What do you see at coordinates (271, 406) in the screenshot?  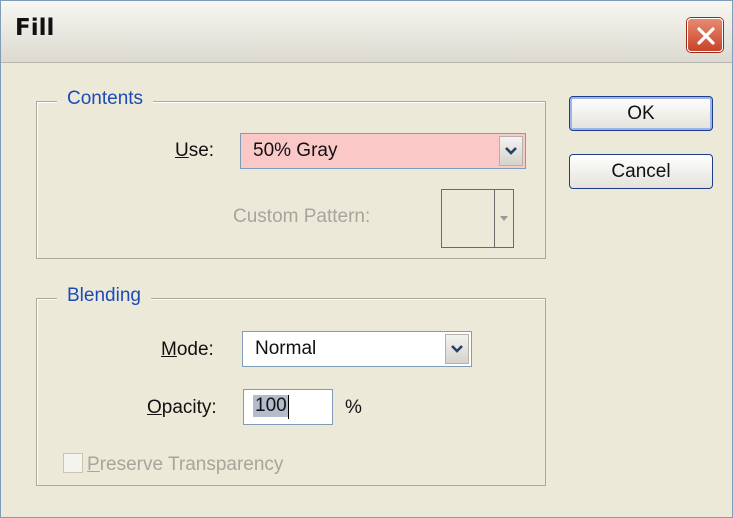 I see `opacity-value: 100` at bounding box center [271, 406].